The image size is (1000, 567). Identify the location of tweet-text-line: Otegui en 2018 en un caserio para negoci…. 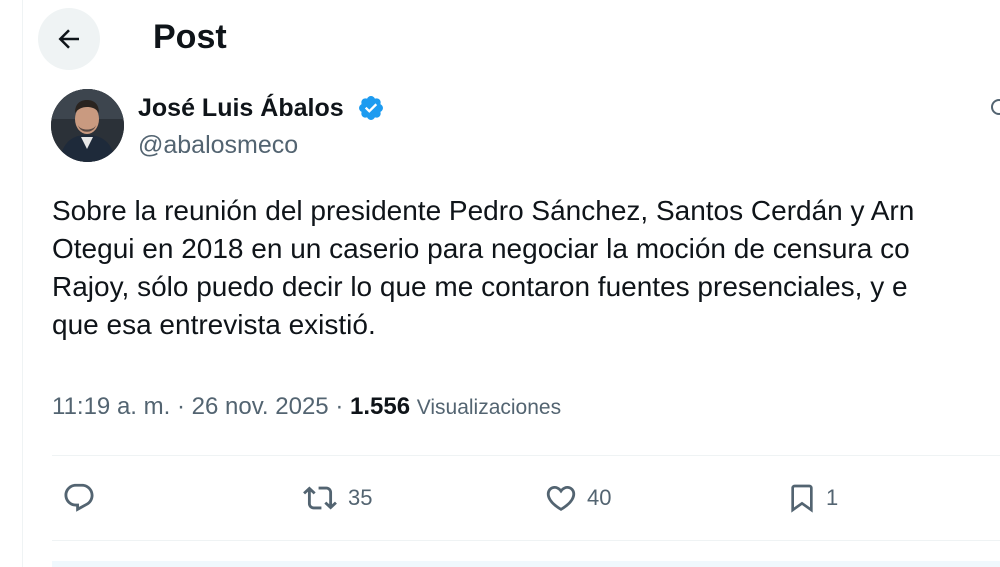
(481, 248).